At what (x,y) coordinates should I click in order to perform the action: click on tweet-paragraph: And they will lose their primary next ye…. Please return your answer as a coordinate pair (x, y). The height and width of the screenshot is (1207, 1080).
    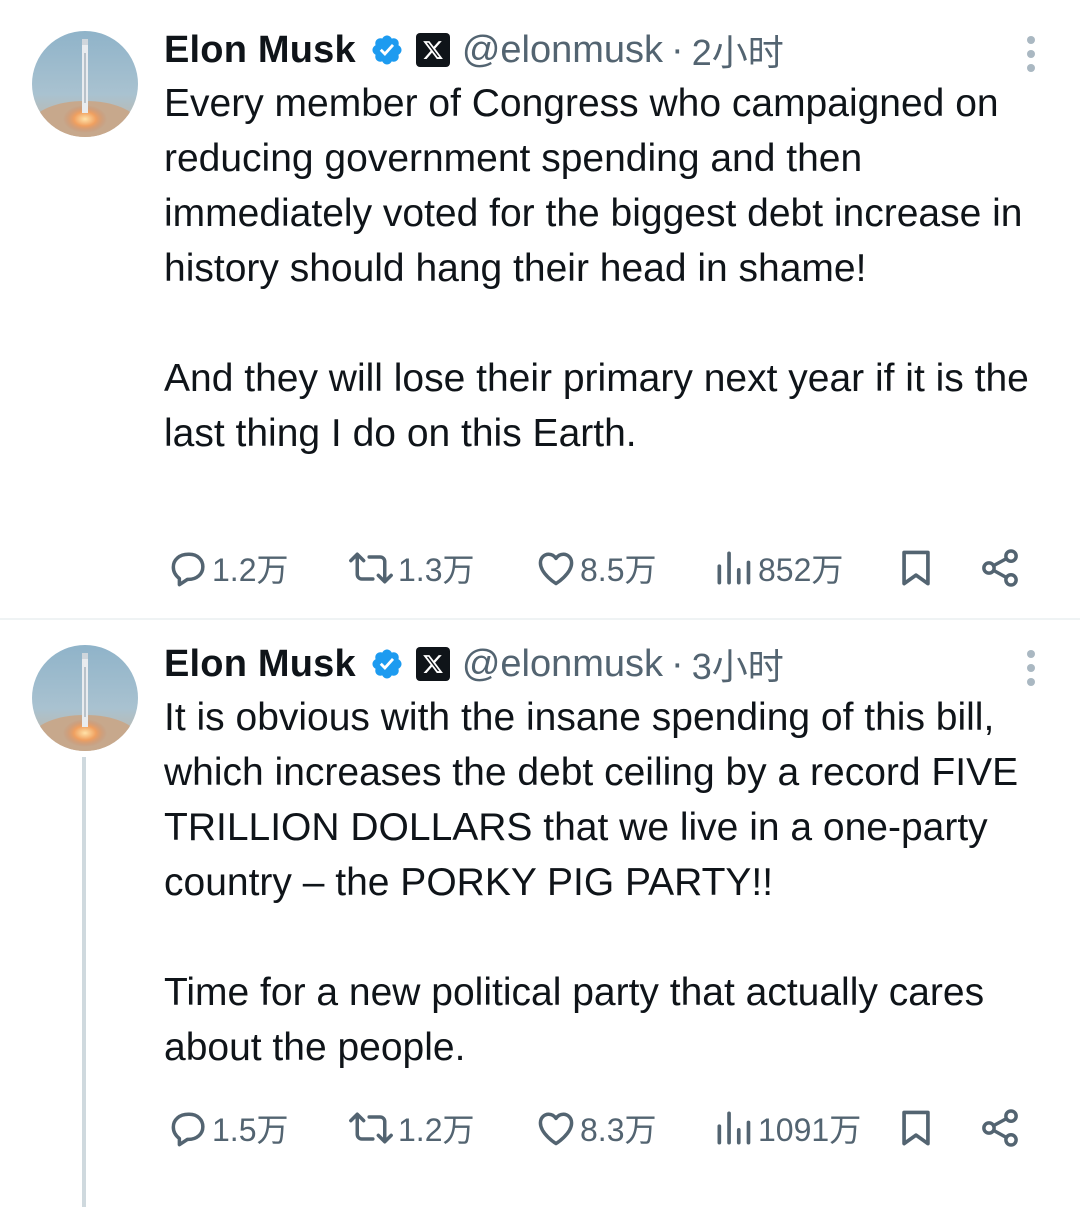
    Looking at the image, I should click on (596, 406).